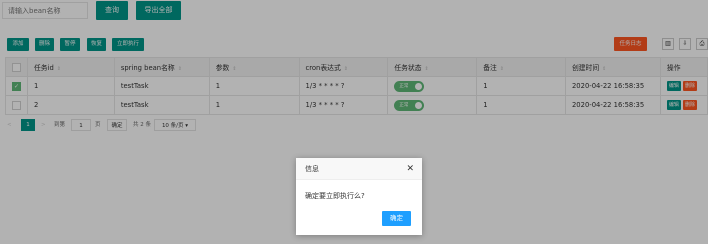 The height and width of the screenshot is (244, 708). I want to click on close-icon: ✕, so click(410, 169).